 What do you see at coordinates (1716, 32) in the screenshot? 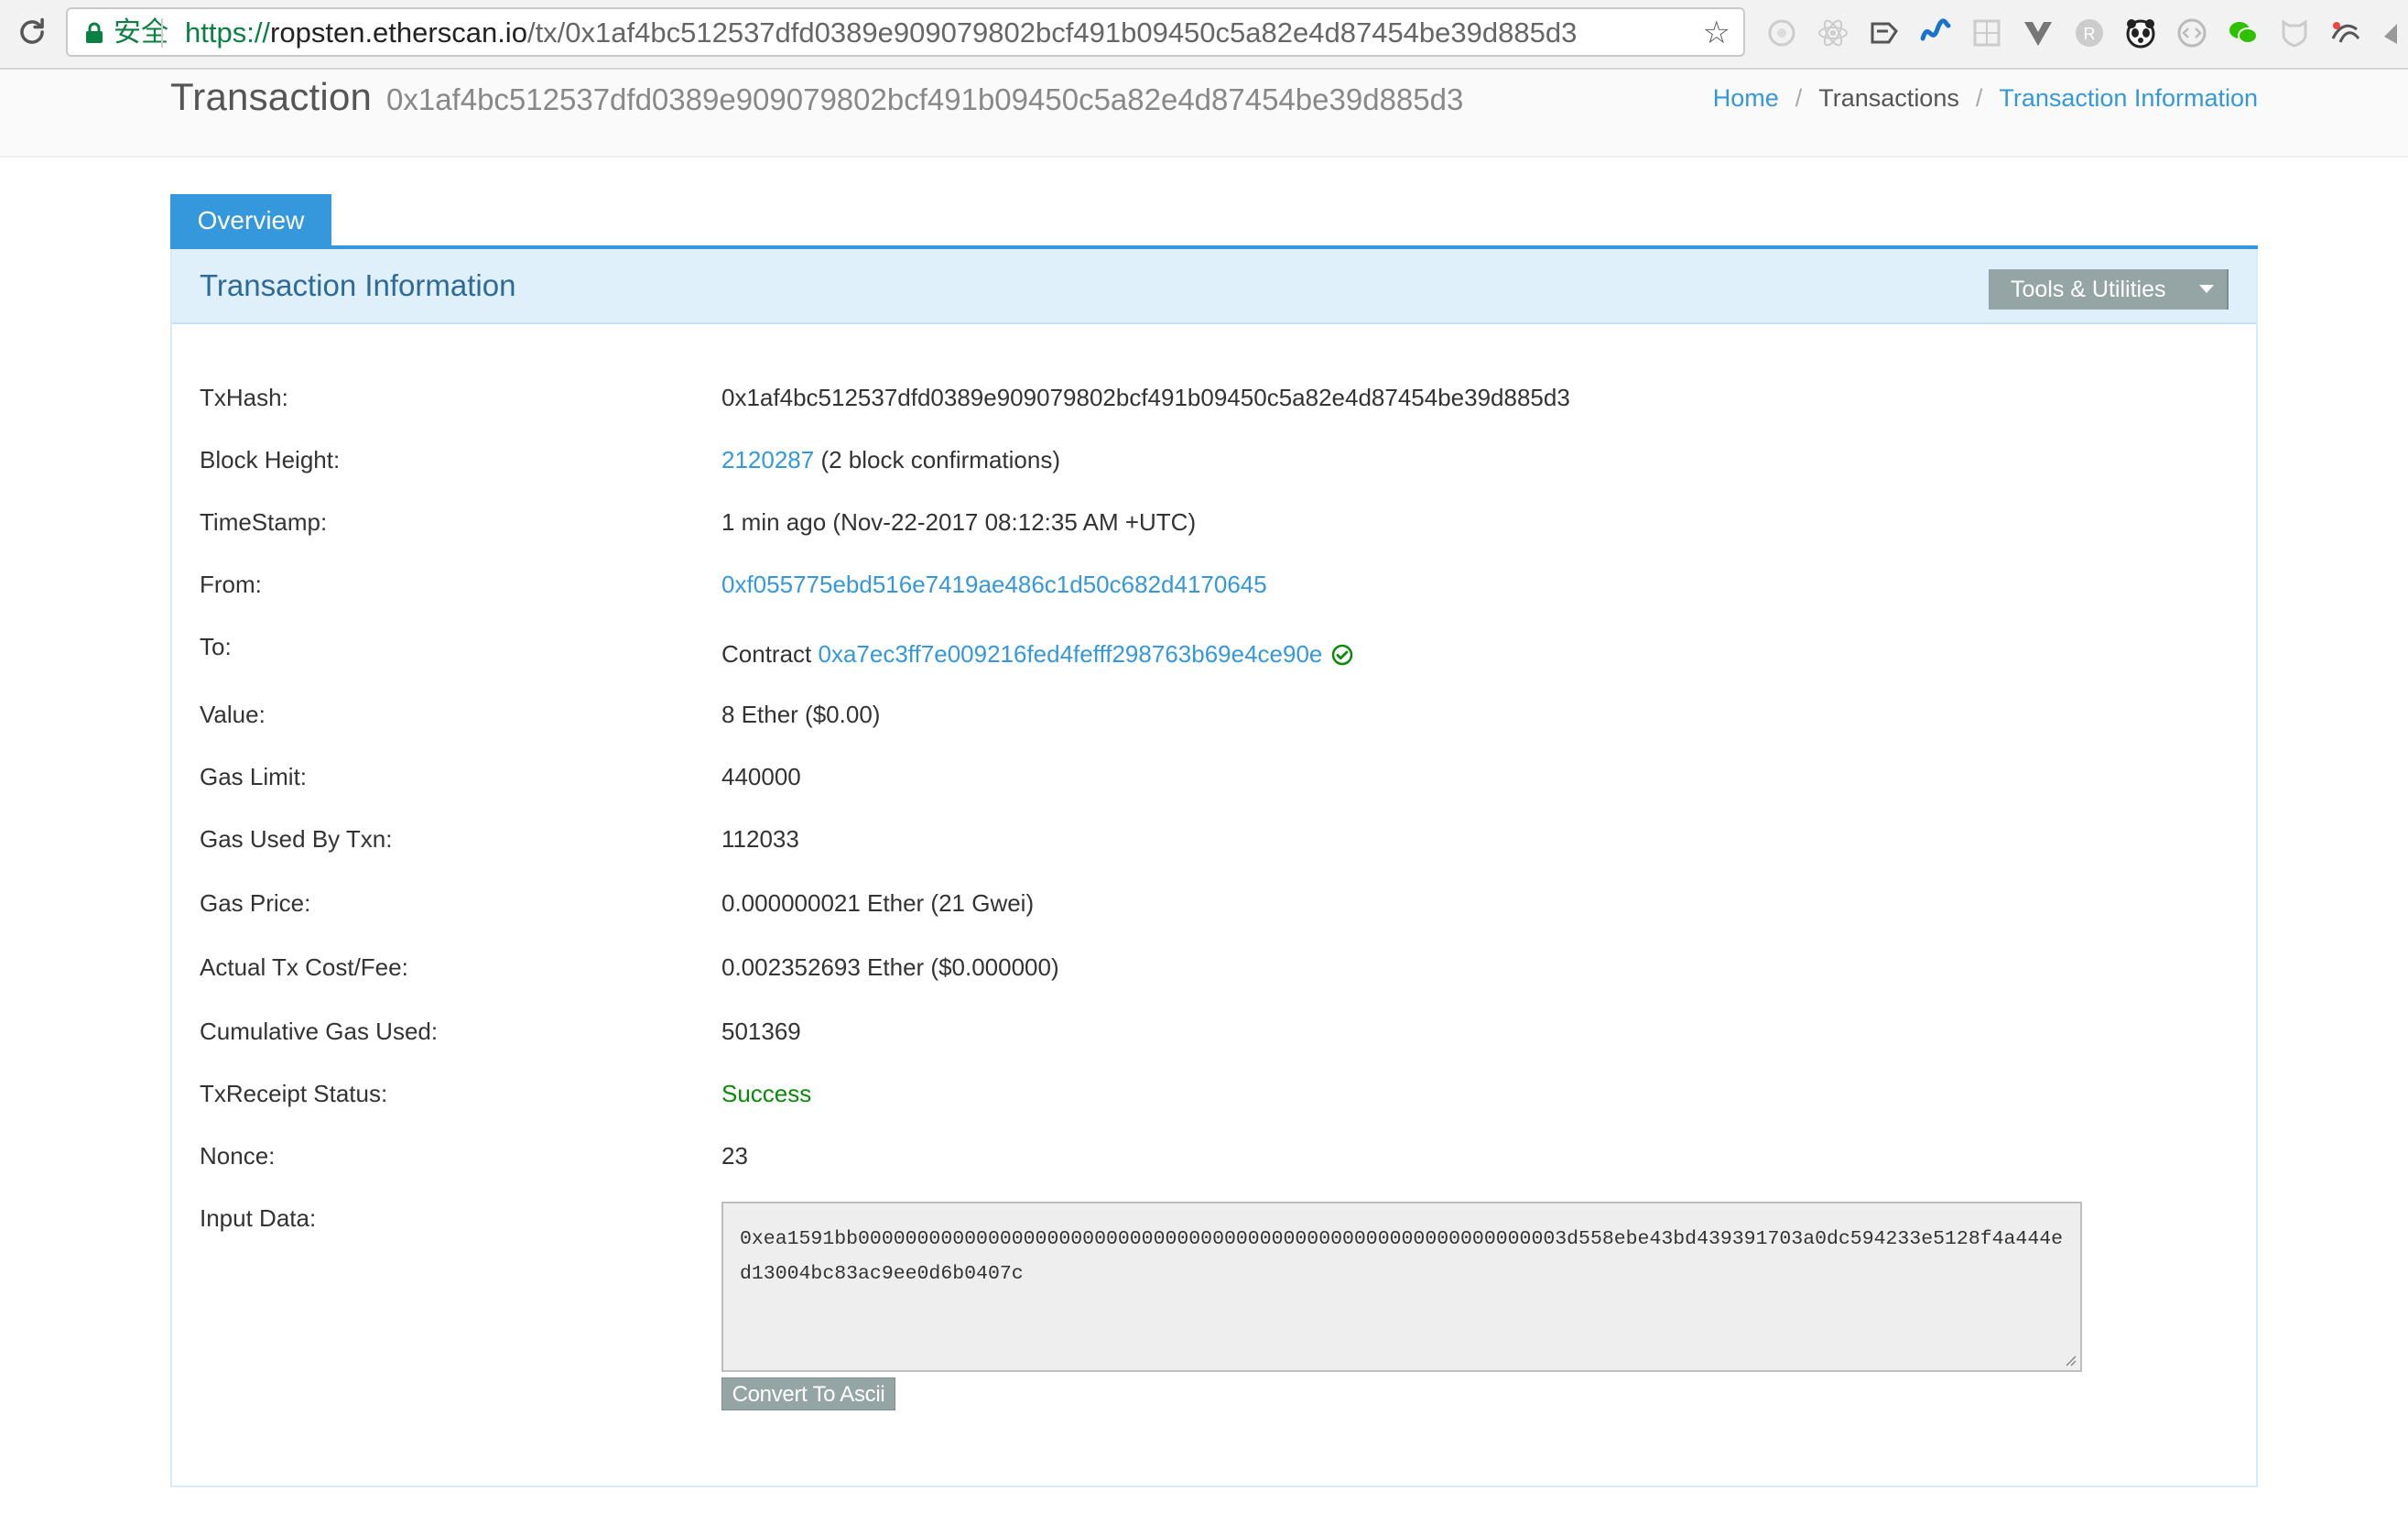
I see `bookmark-star-icon: ☆` at bounding box center [1716, 32].